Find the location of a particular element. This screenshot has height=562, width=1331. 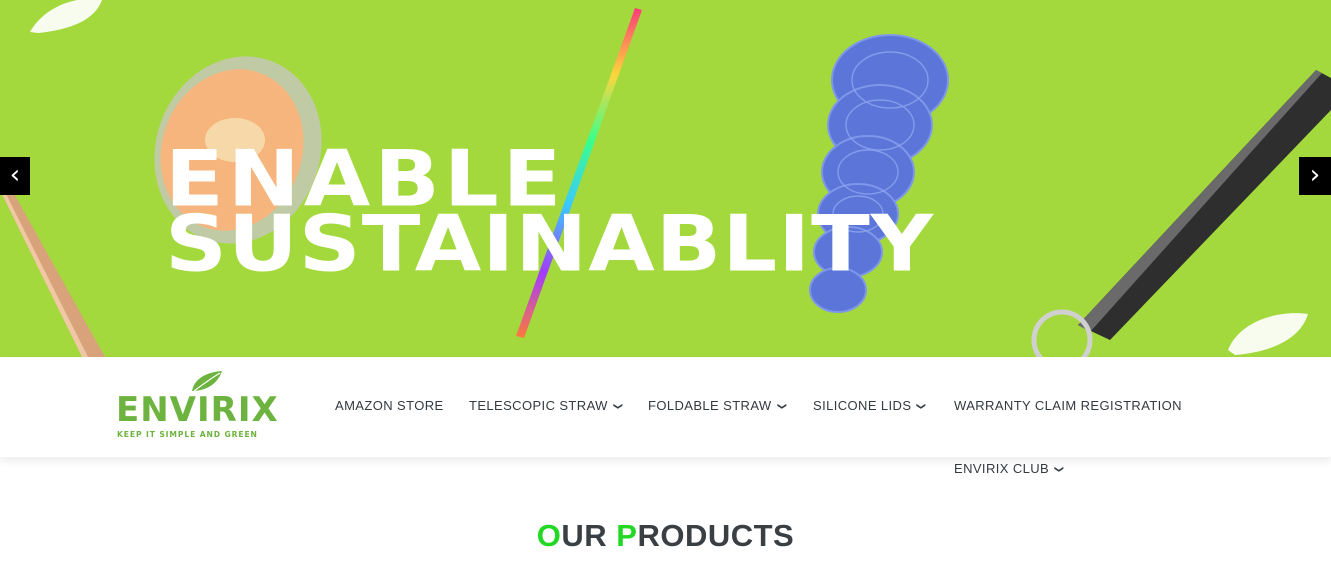

nav-item-label: WARRANTY CLAIM REGISTRATION is located at coordinates (1068, 405).